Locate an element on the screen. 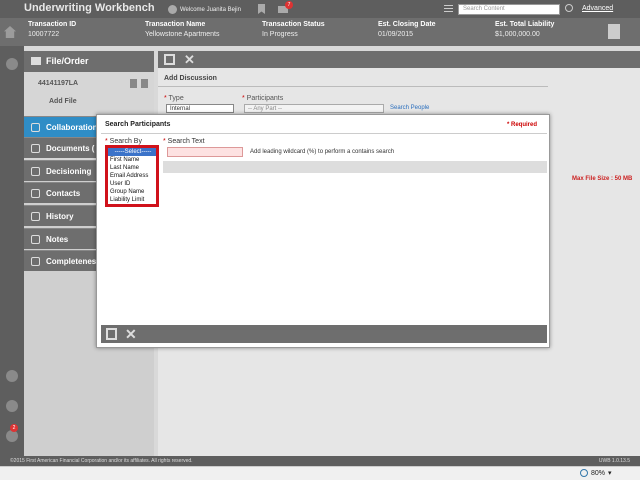 This screenshot has width=640, height=480. chevron-down-icon: ▾ is located at coordinates (610, 473).